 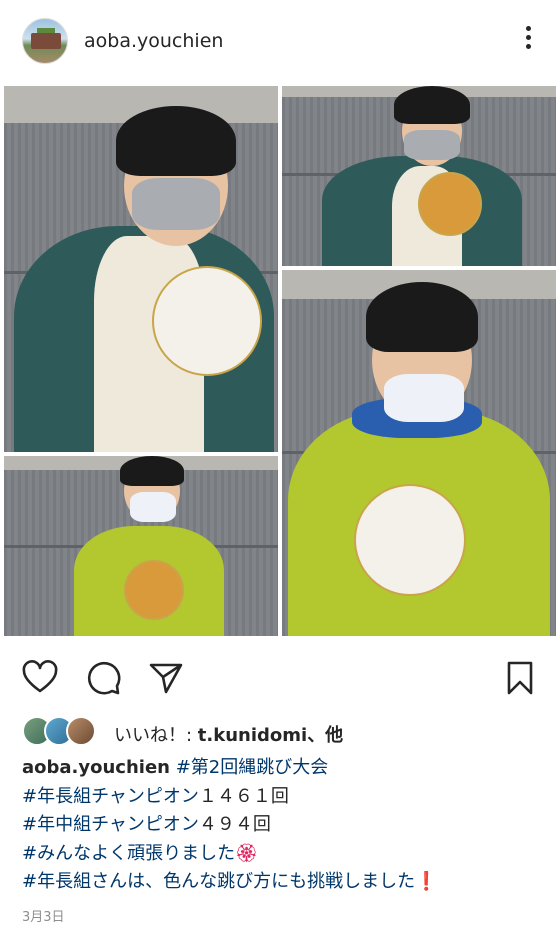 What do you see at coordinates (43, 917) in the screenshot?
I see `post-date: 3月3日` at bounding box center [43, 917].